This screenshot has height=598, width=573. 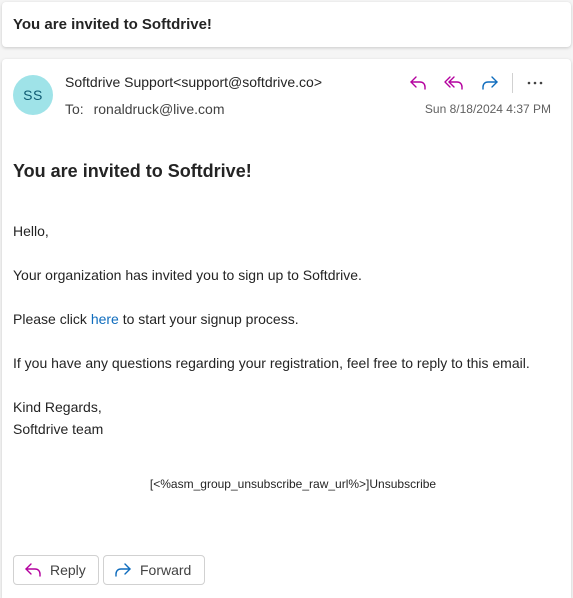 What do you see at coordinates (74, 109) in the screenshot?
I see `to-label: To:` at bounding box center [74, 109].